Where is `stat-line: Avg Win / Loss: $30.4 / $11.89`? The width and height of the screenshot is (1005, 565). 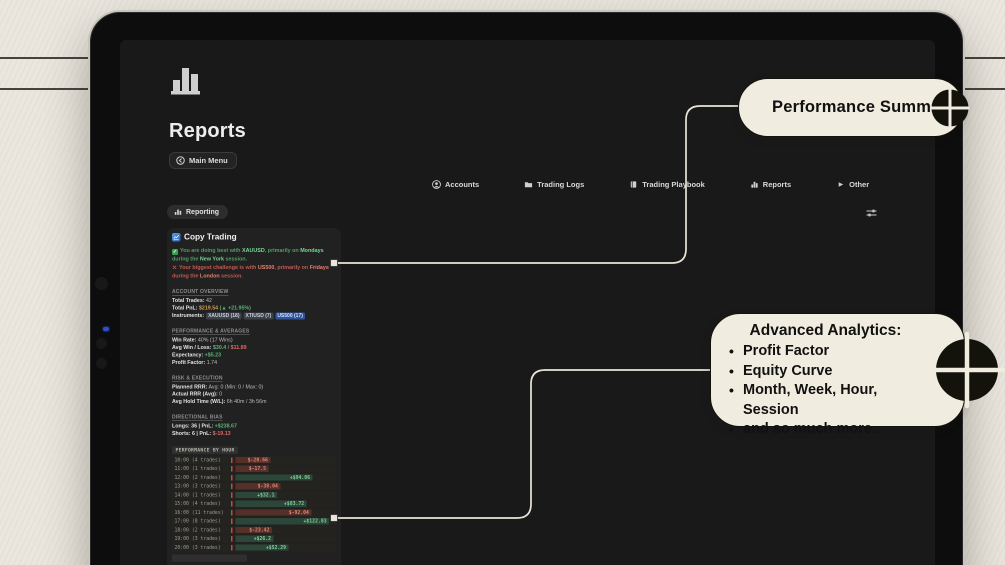
stat-line: Avg Win / Loss: $30.4 / $11.89 is located at coordinates (209, 347).